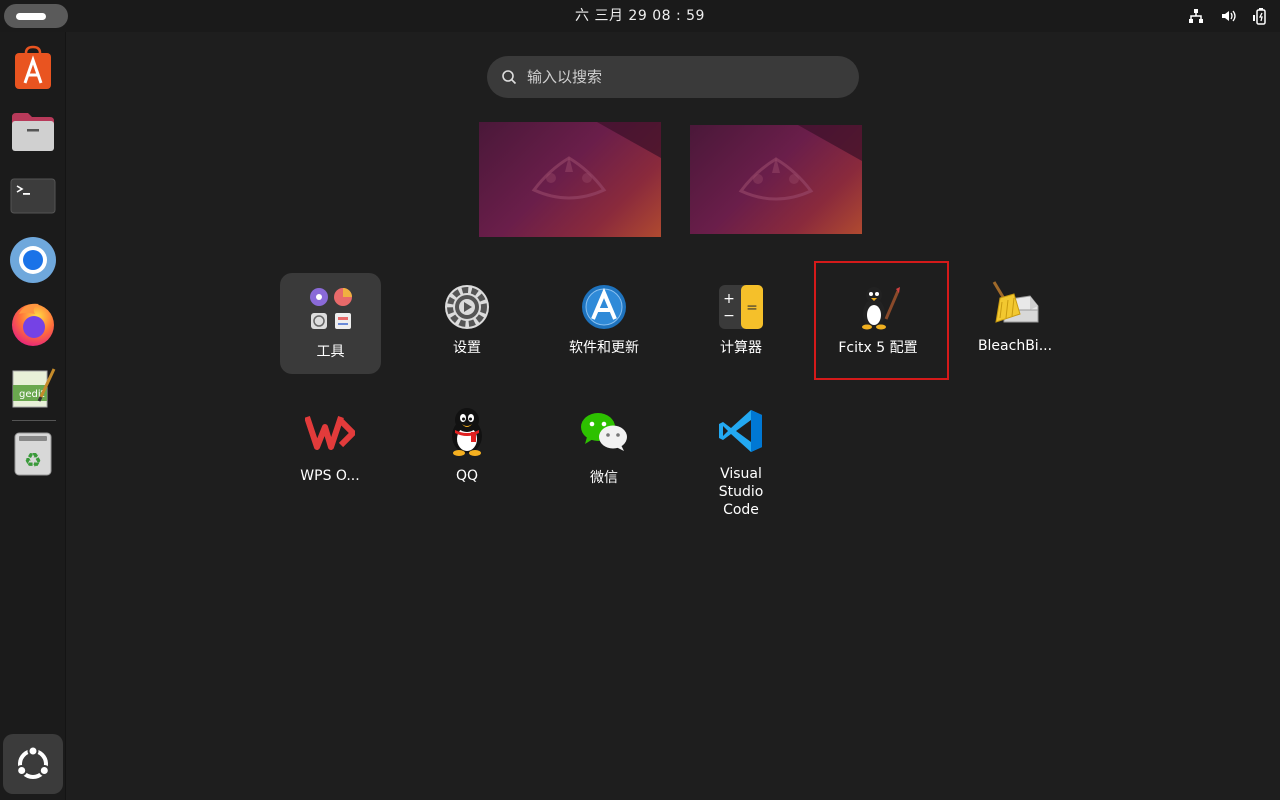 This screenshot has height=800, width=1280. I want to click on gear-icon, so click(467, 307).